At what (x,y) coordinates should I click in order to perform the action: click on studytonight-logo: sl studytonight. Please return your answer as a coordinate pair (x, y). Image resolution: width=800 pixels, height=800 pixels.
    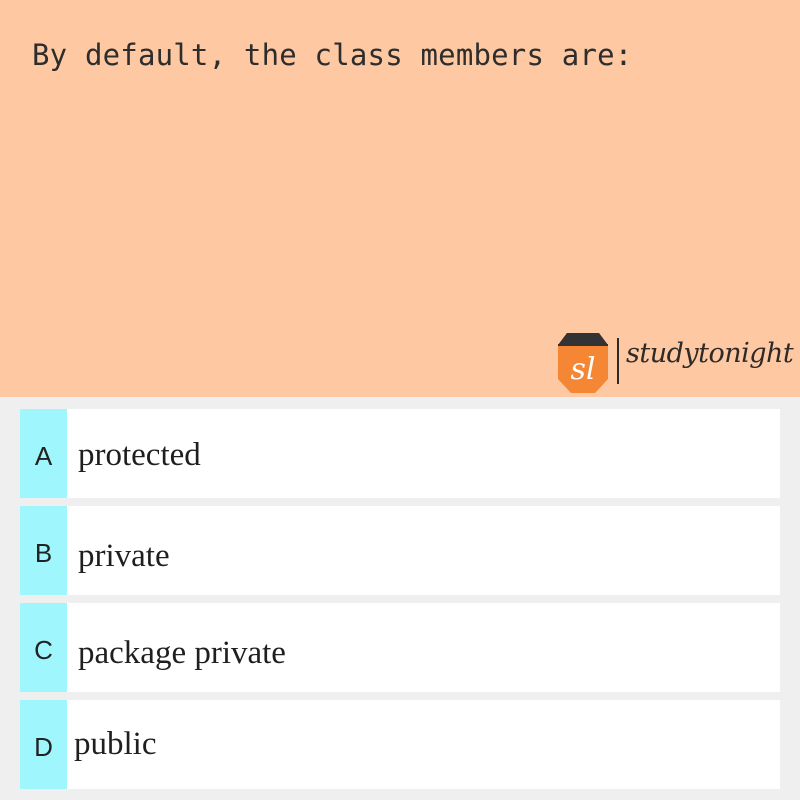
    Looking at the image, I should click on (674, 363).